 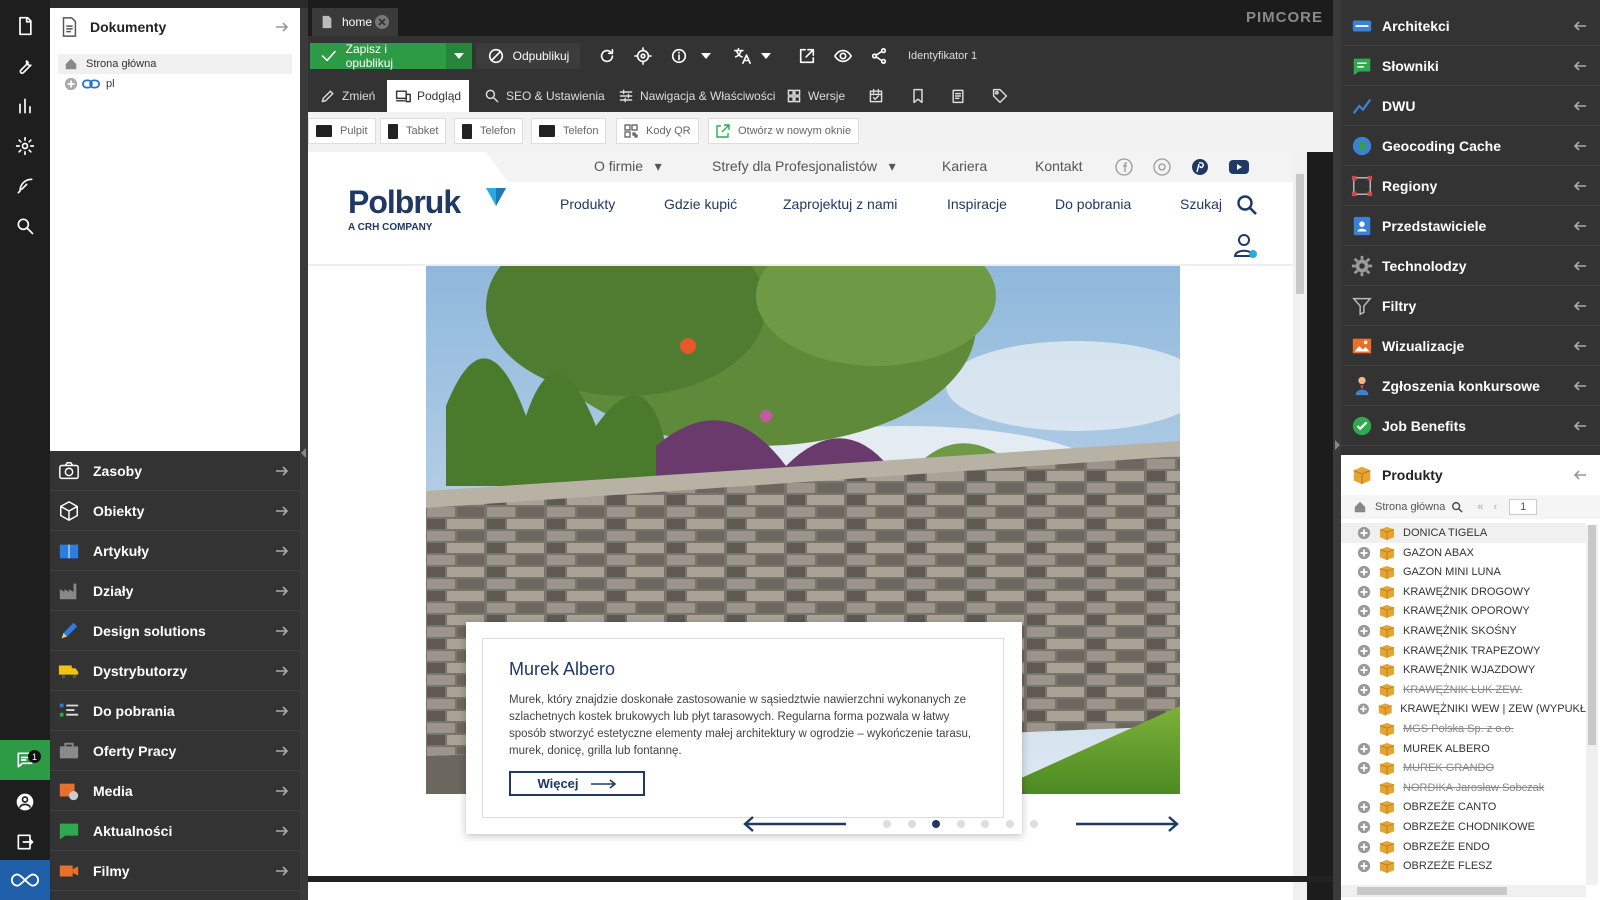 What do you see at coordinates (1463, 866) in the screenshot?
I see `product-tree-row: OBRZEŻE FLESZ` at bounding box center [1463, 866].